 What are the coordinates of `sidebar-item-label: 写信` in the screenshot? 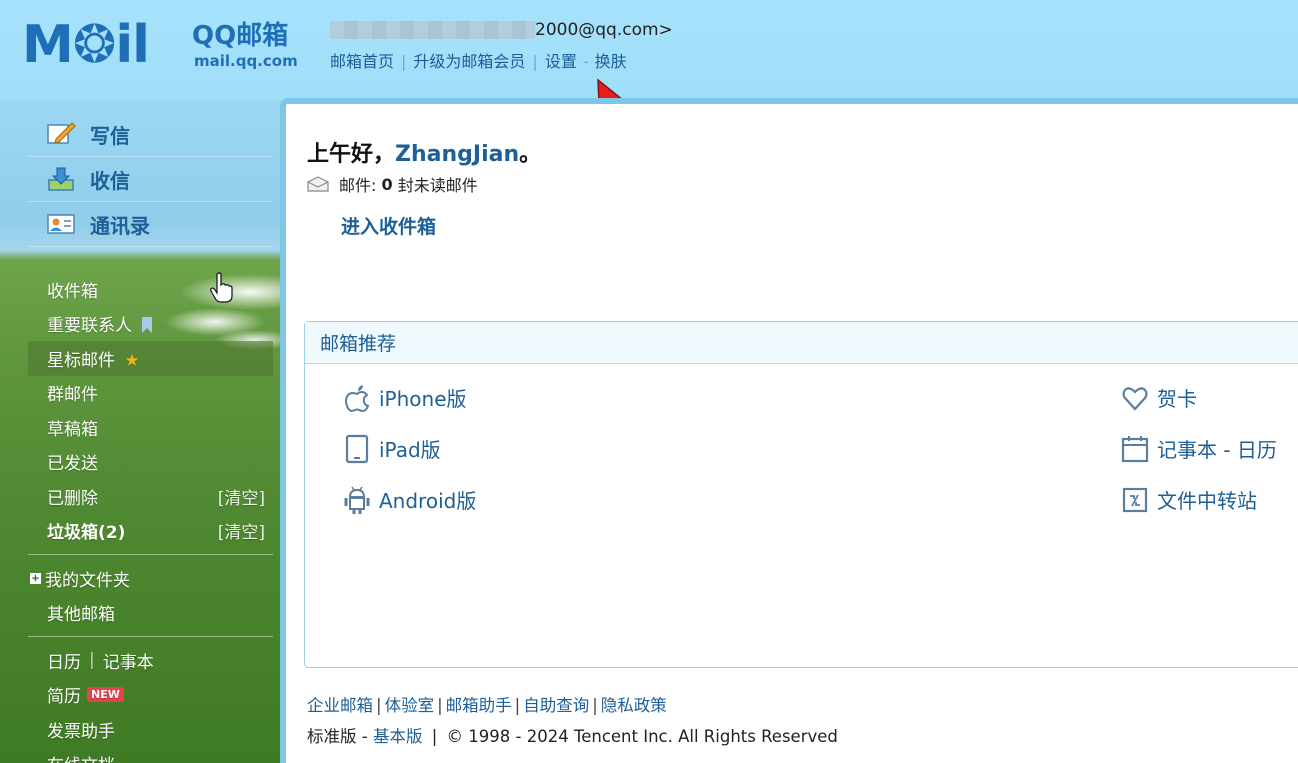 It's located at (110, 135).